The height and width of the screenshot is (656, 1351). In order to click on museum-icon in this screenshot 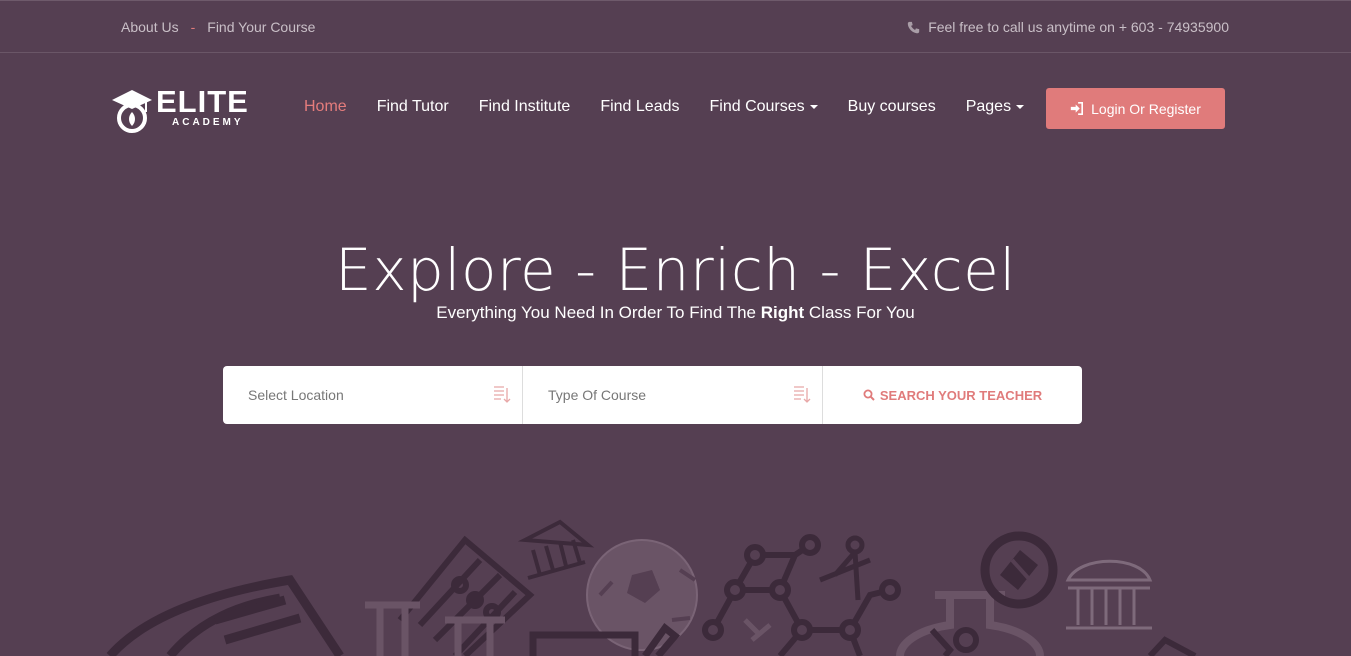, I will do `click(1109, 594)`.